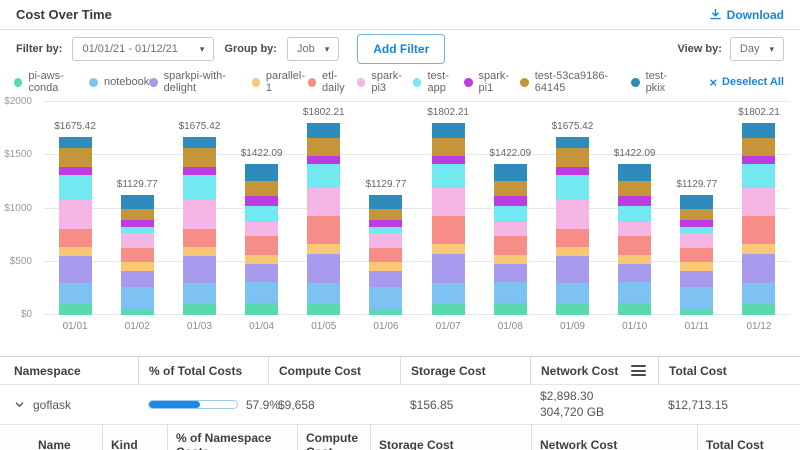 The width and height of the screenshot is (800, 450). I want to click on subcol-pct-namespace-costs: % of Namespace Costs, so click(232, 437).